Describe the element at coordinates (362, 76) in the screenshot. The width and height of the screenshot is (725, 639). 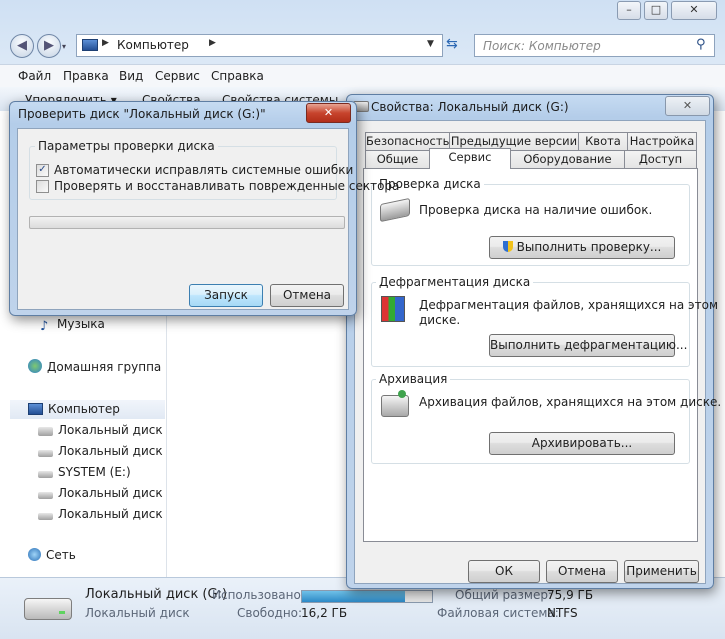
I see `menu-bar: Файл Правка Вид Сервис Справка` at that location.